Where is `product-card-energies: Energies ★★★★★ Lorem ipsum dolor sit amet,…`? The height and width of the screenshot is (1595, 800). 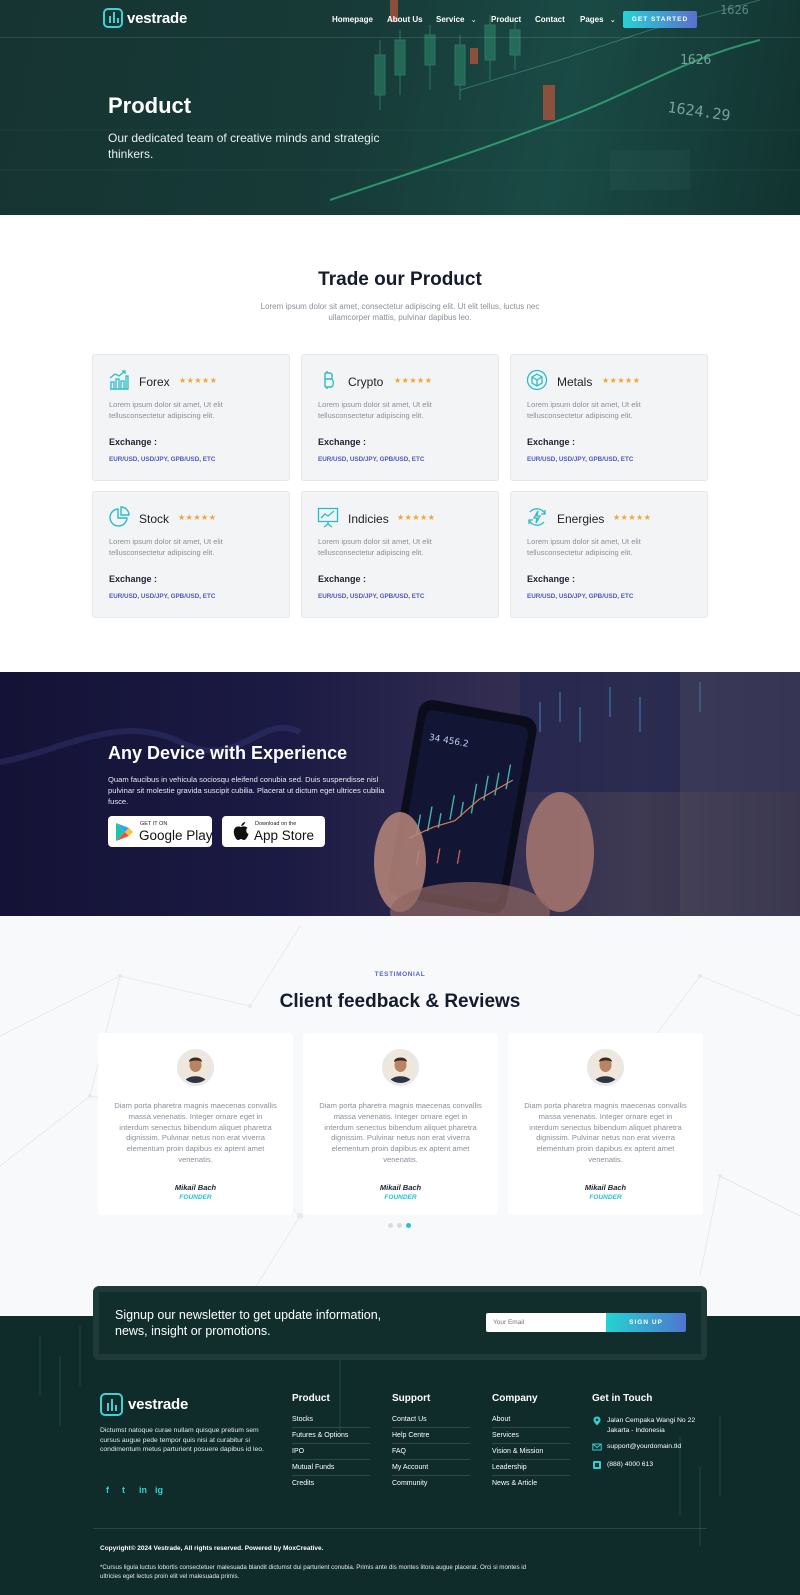
product-card-energies: Energies ★★★★★ Lorem ipsum dolor sit amet,… is located at coordinates (609, 554).